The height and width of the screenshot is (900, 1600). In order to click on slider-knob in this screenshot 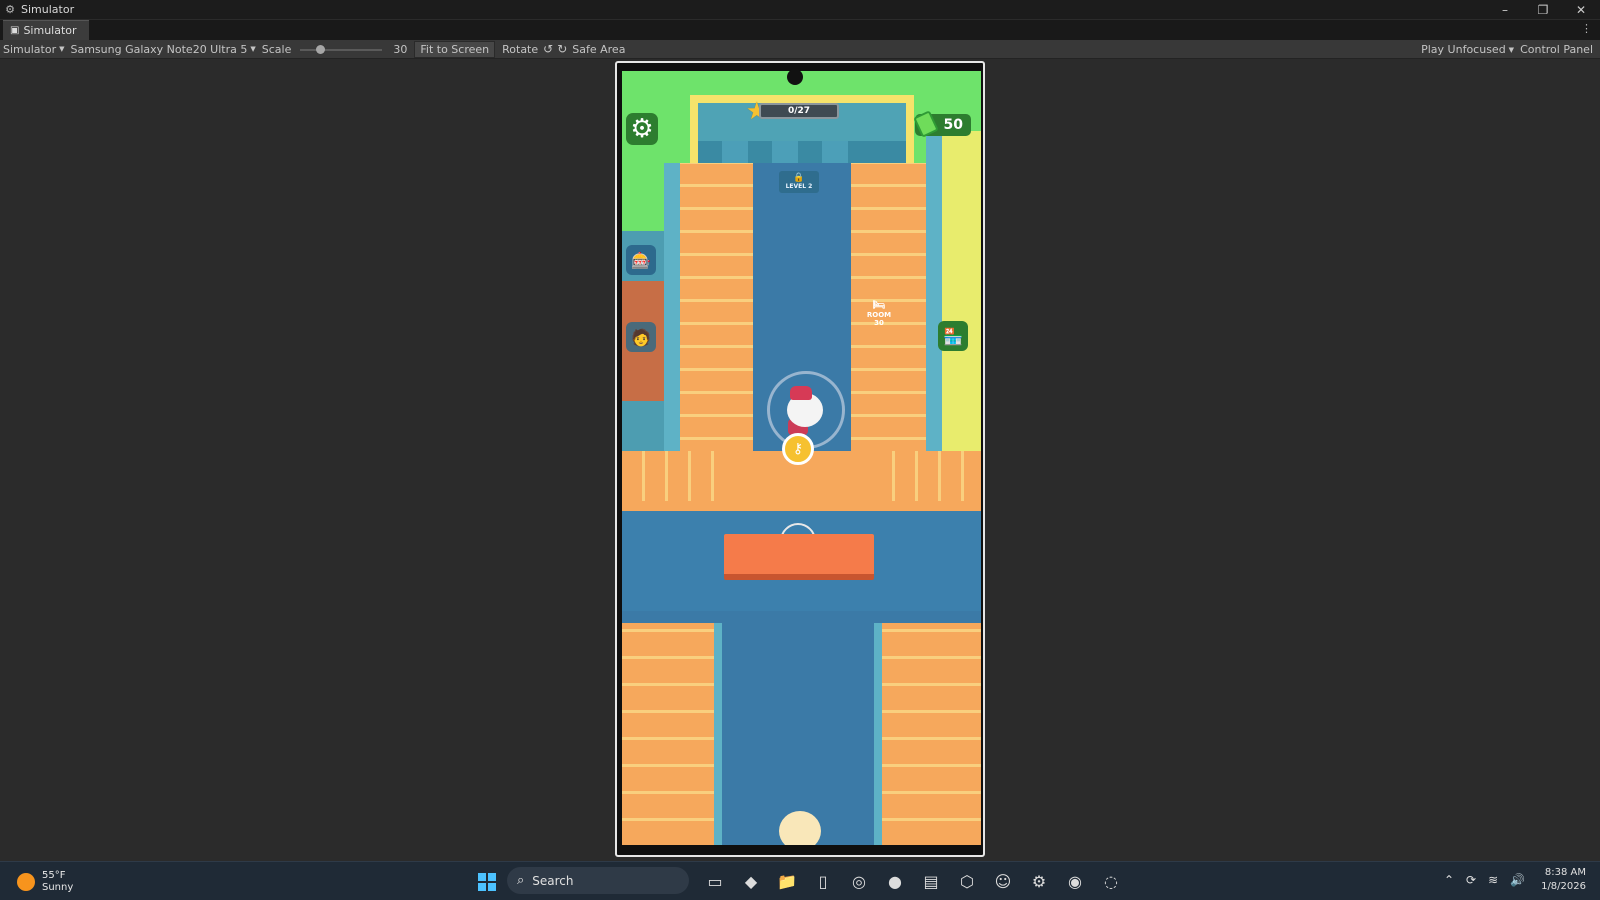, I will do `click(321, 49)`.